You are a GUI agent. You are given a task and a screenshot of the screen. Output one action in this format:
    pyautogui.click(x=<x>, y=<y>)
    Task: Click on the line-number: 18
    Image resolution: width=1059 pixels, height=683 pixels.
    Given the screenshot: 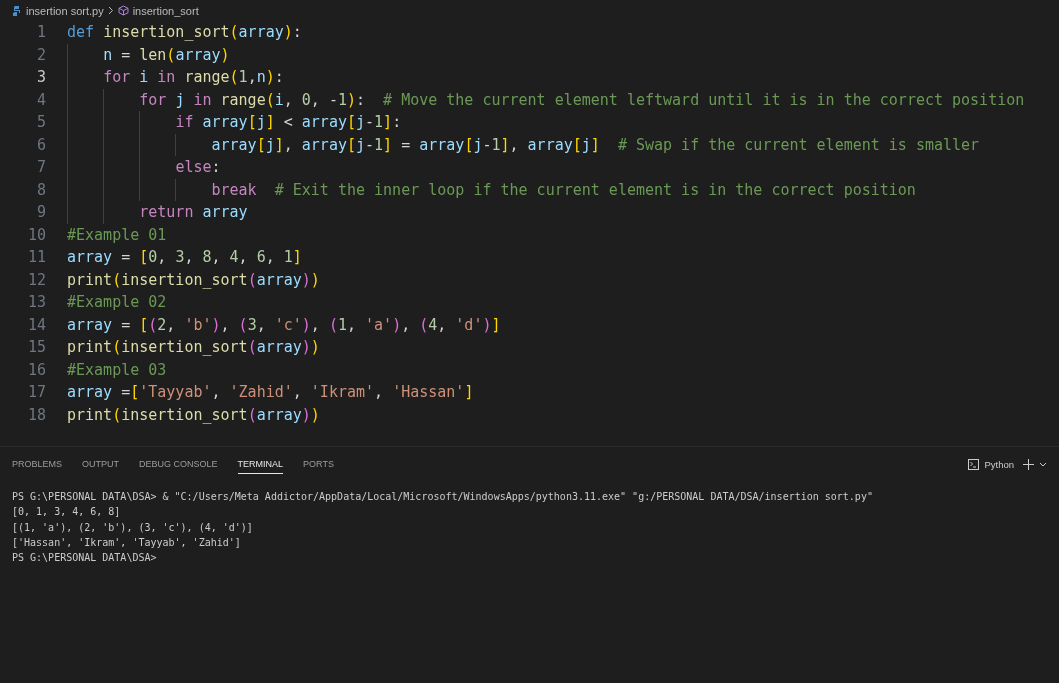 What is the action you would take?
    pyautogui.click(x=36, y=415)
    